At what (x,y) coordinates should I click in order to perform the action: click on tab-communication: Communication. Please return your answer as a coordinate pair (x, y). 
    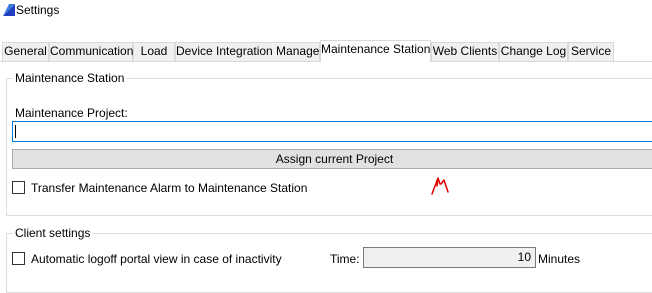
    Looking at the image, I should click on (91, 51).